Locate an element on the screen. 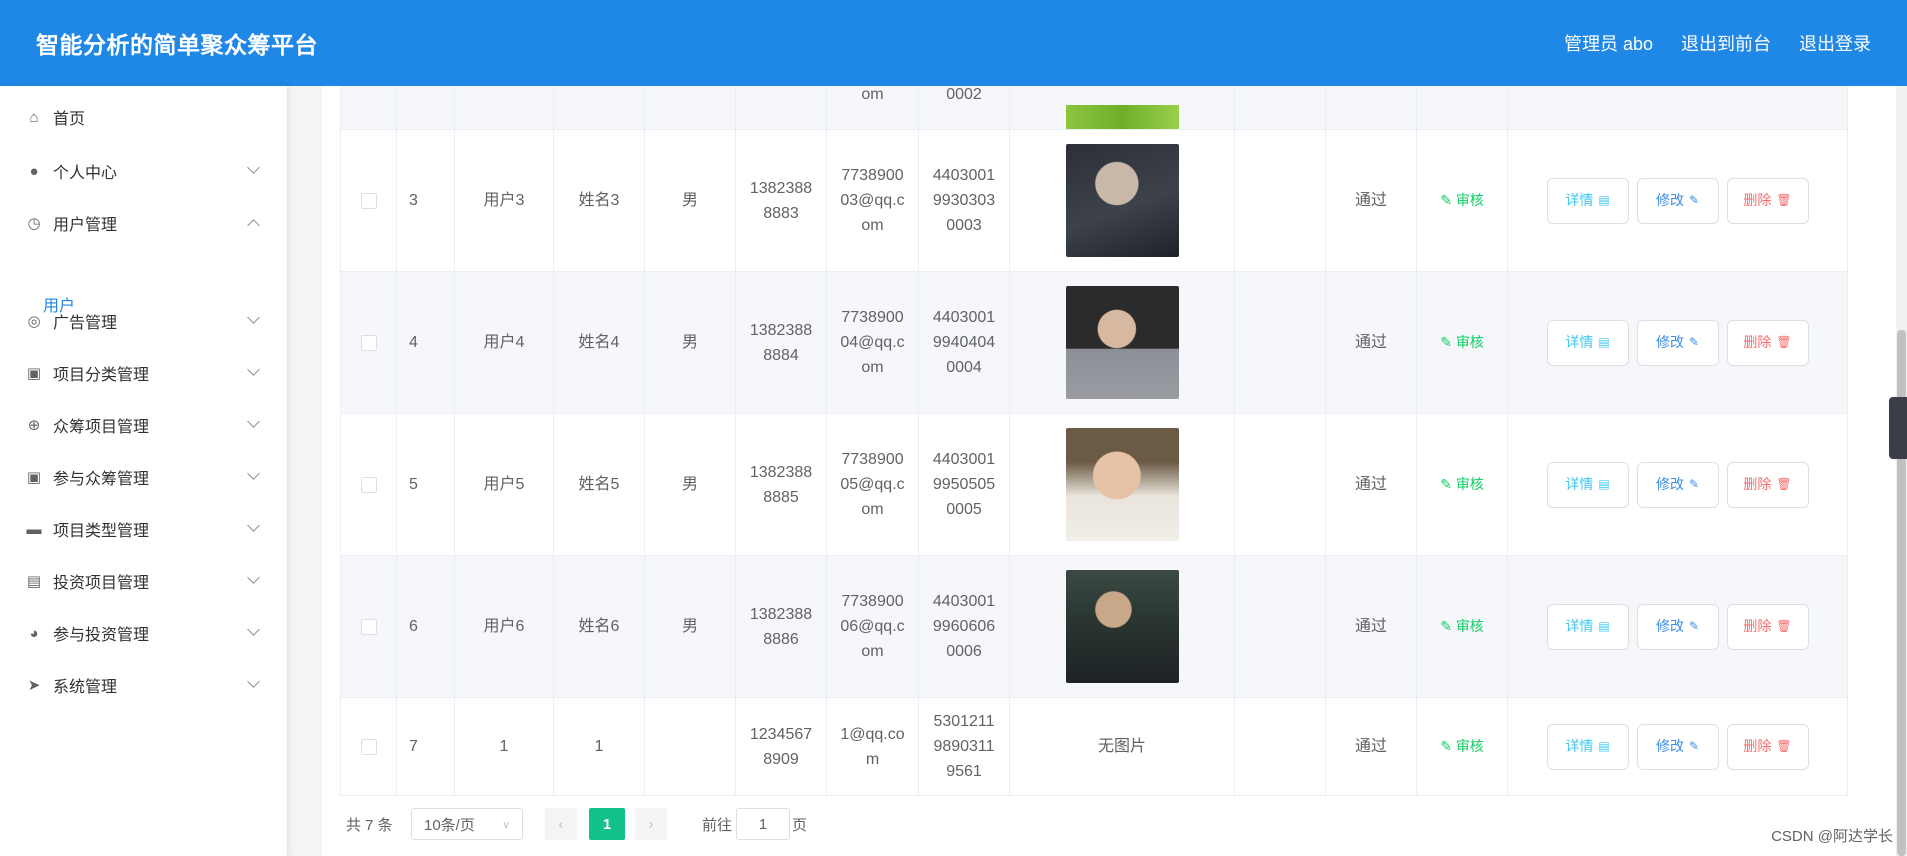 The width and height of the screenshot is (1907, 856). cell-email: 7738900 05@qq.c om is located at coordinates (872, 484).